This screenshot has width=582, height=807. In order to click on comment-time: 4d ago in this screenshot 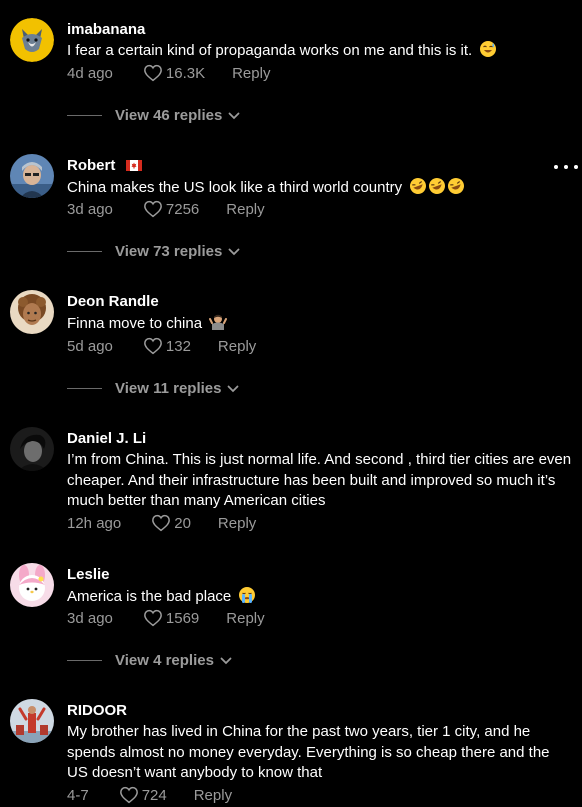, I will do `click(90, 73)`.